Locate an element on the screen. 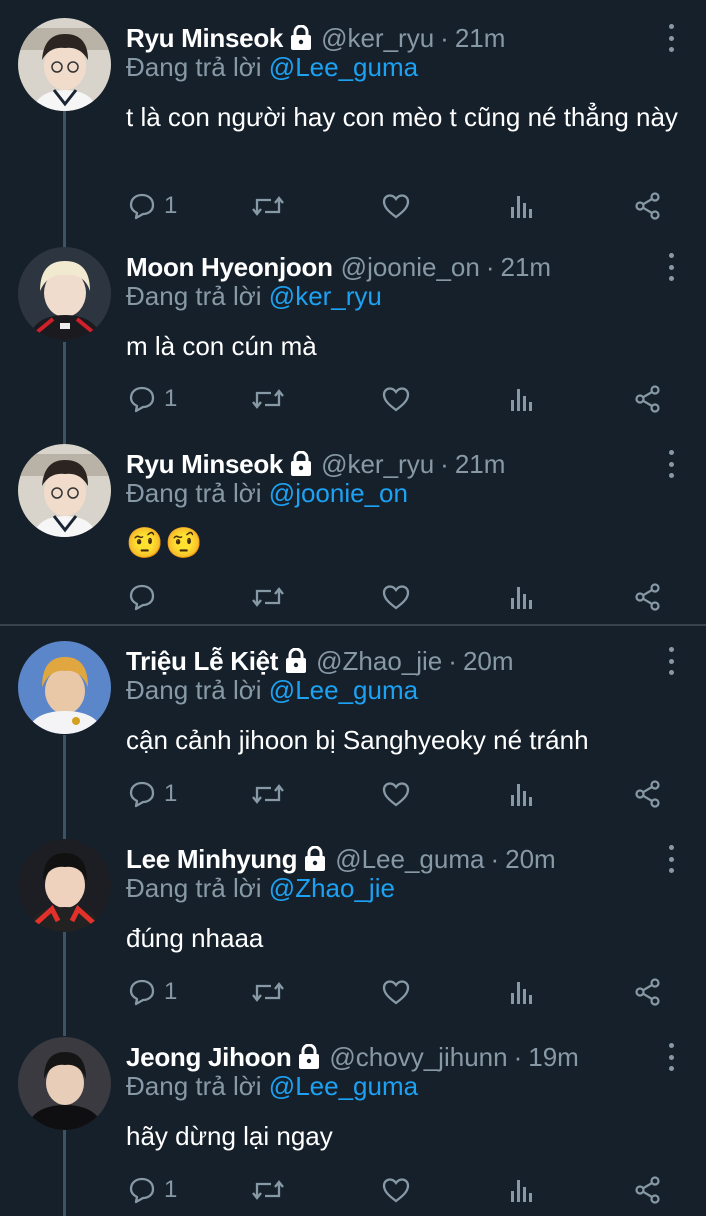 Image resolution: width=706 pixels, height=1216 pixels. user-handle: @joonie_on is located at coordinates (410, 267).